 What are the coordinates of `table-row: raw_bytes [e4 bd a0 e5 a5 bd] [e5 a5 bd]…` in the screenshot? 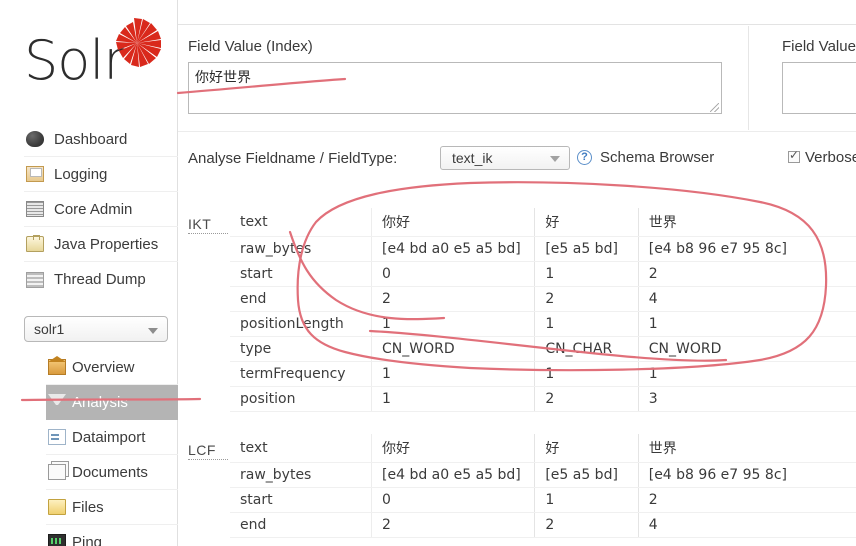 It's located at (543, 249).